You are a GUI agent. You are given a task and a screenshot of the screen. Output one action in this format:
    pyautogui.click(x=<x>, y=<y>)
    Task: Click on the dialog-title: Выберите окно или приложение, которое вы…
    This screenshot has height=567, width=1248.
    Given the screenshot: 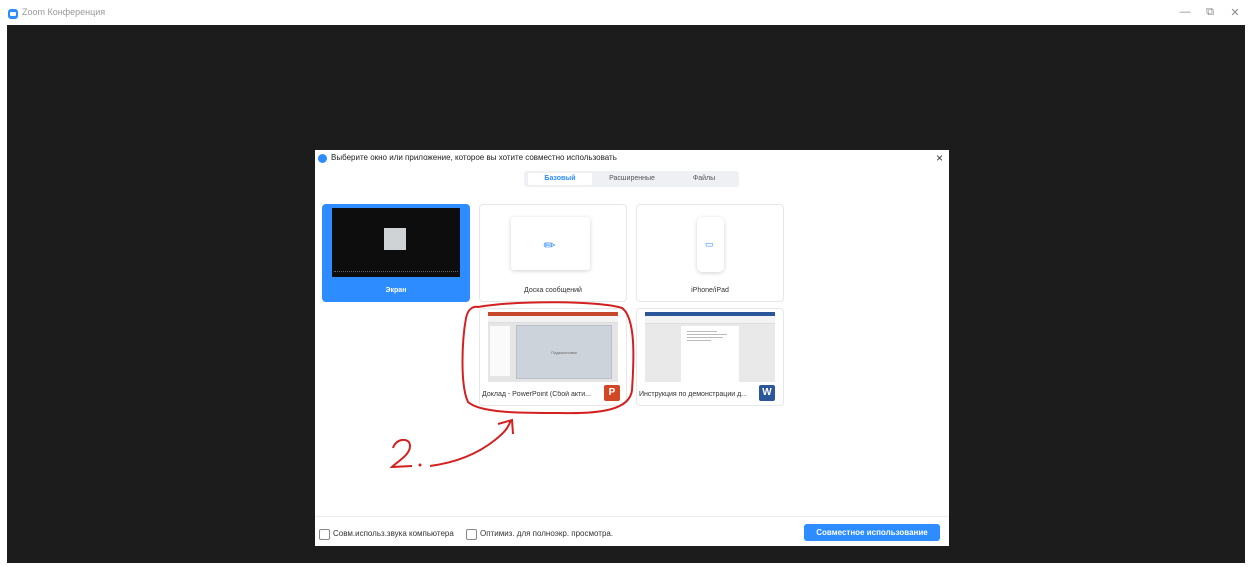 What is the action you would take?
    pyautogui.click(x=474, y=157)
    